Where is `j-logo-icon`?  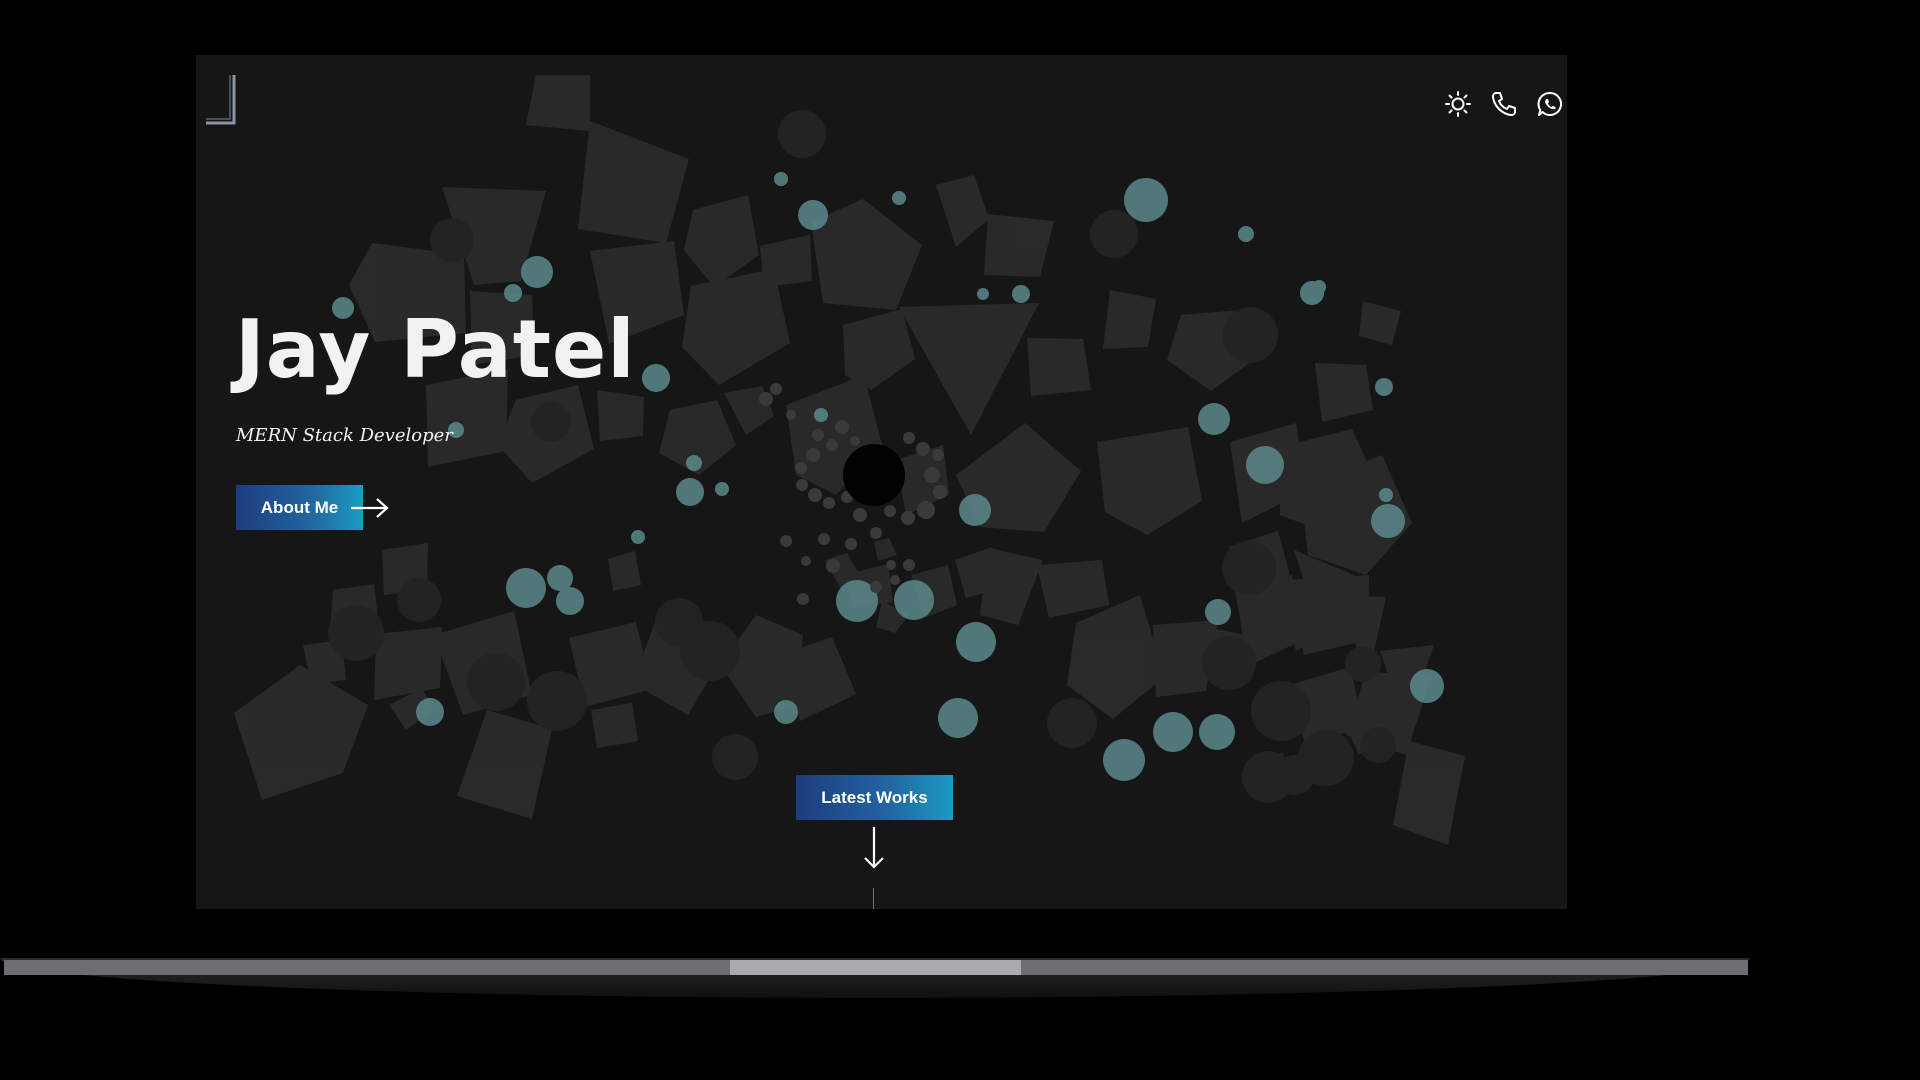 j-logo-icon is located at coordinates (222, 102).